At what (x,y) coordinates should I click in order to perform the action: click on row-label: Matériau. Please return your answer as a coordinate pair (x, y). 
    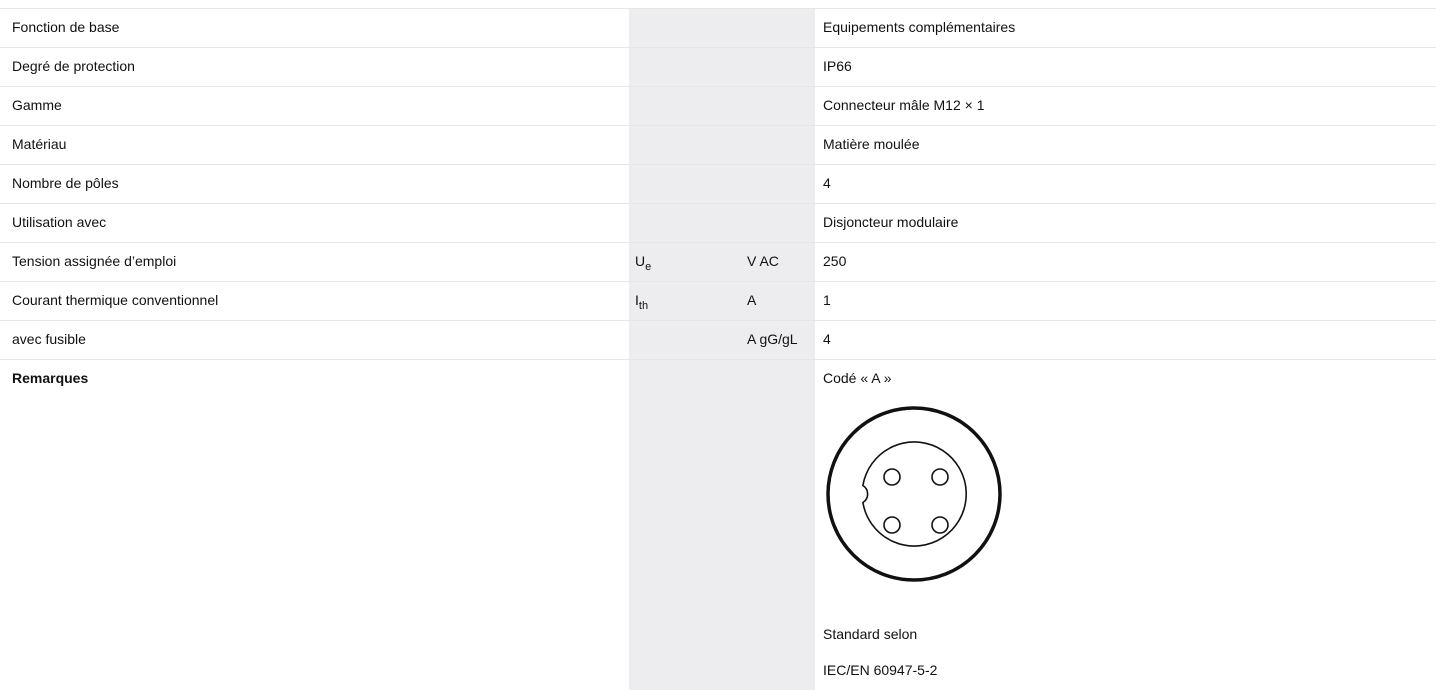
    Looking at the image, I should click on (39, 144).